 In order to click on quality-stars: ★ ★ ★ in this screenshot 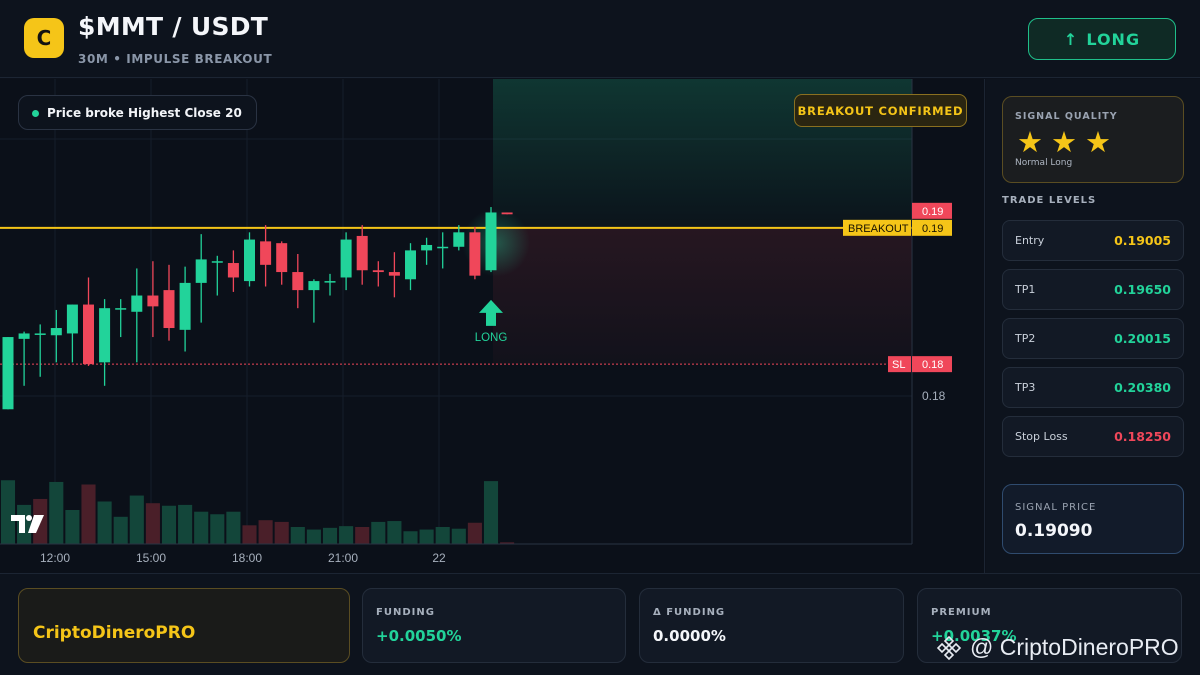, I will do `click(1064, 142)`.